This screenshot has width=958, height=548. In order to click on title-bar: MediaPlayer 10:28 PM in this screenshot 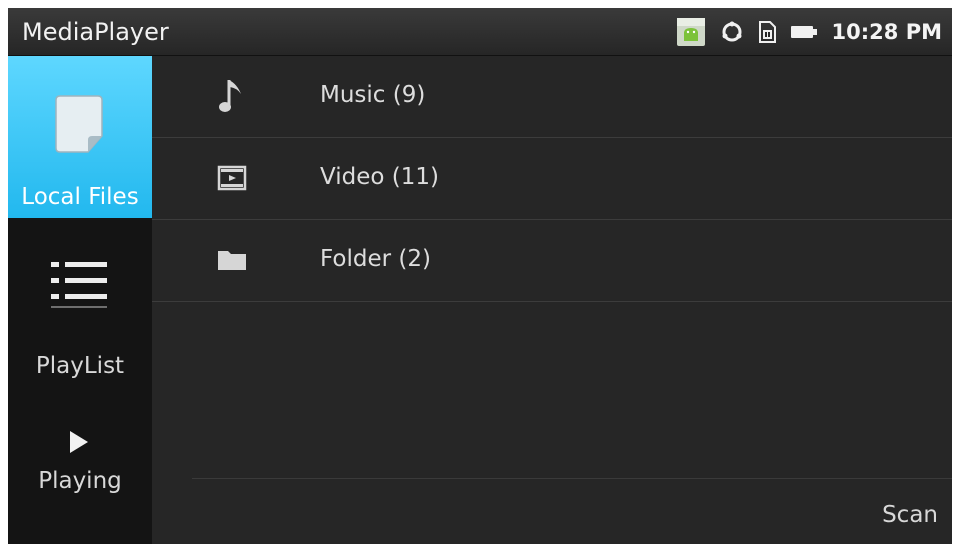, I will do `click(480, 32)`.